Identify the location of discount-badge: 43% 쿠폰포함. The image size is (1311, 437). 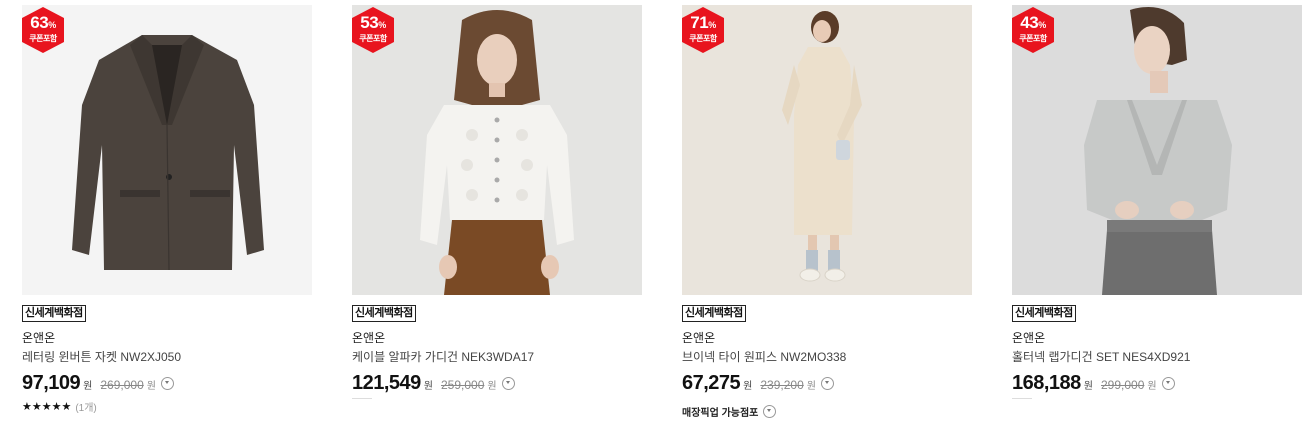
(1033, 30).